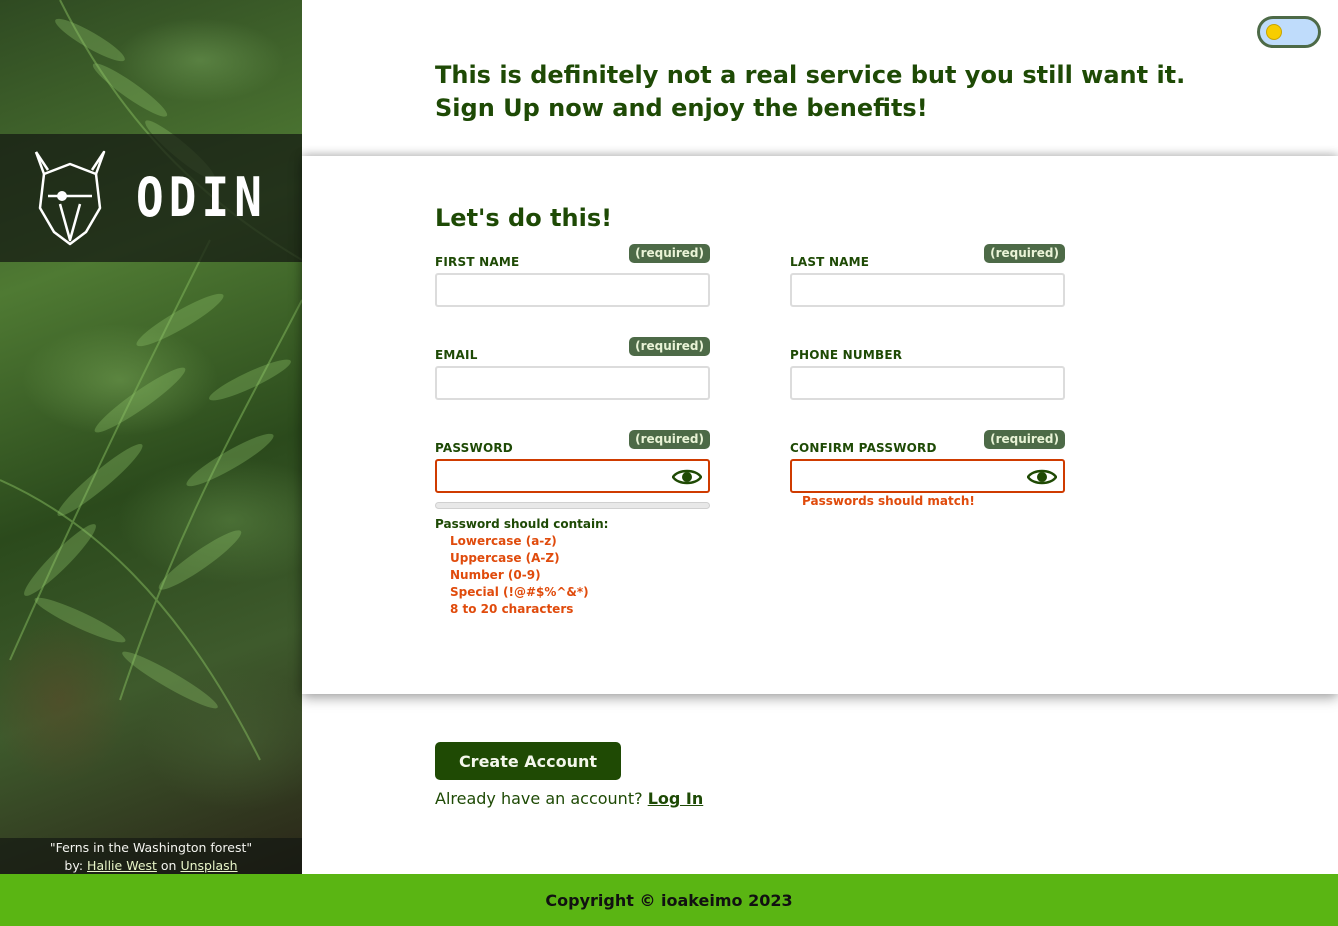 Image resolution: width=1338 pixels, height=926 pixels. Describe the element at coordinates (528, 761) in the screenshot. I see `create-account-button: Create Account` at that location.